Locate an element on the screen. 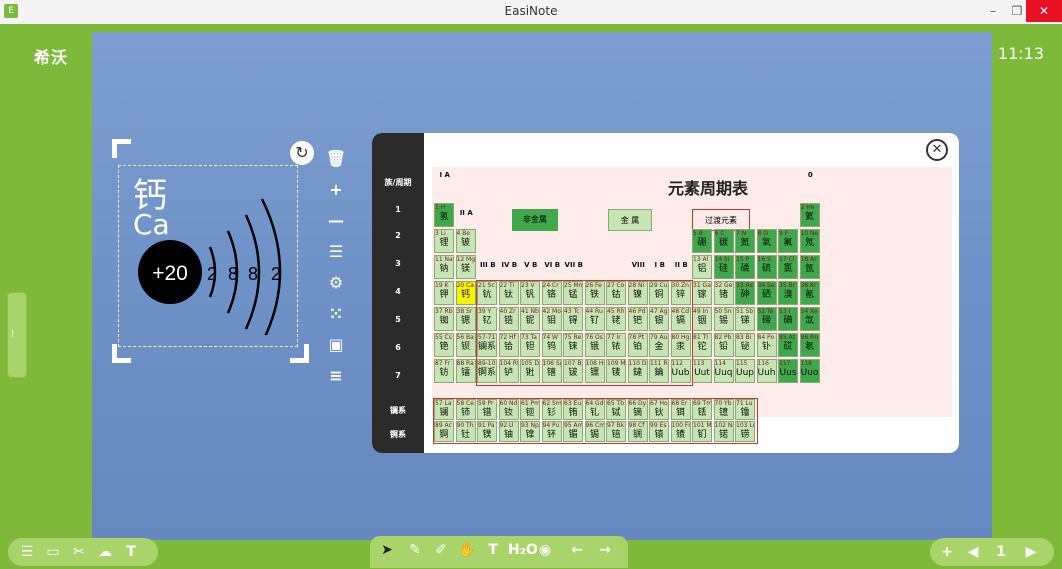  element-cell: 20 Ca 钙 is located at coordinates (465, 293).